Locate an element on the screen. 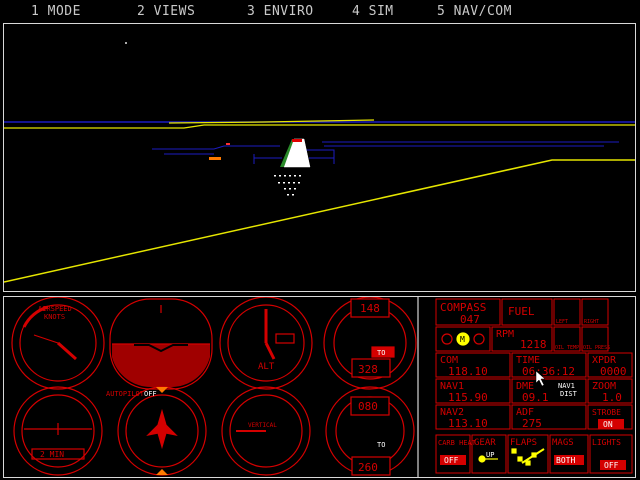 The image size is (640, 480). nav2-obs-heading: 080 is located at coordinates (368, 406).